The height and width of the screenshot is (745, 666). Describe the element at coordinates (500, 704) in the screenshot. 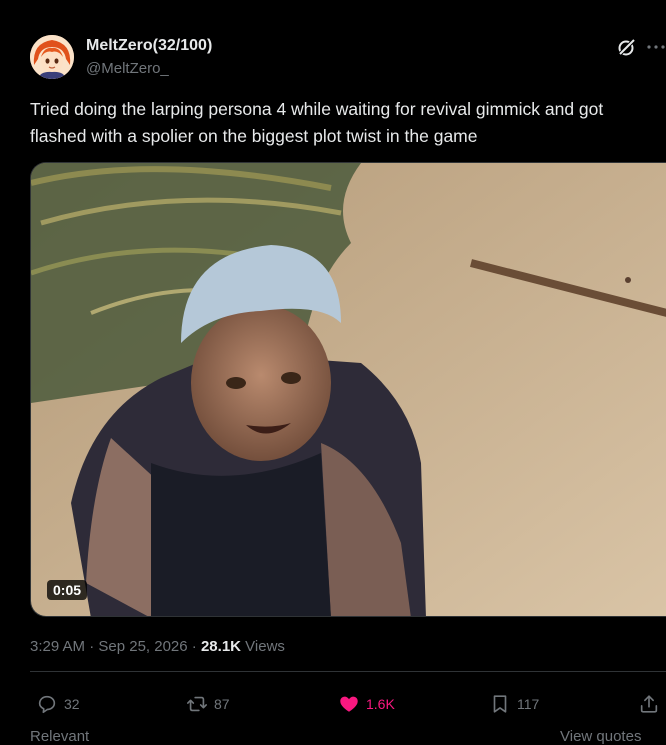

I see `bookmark-icon` at that location.